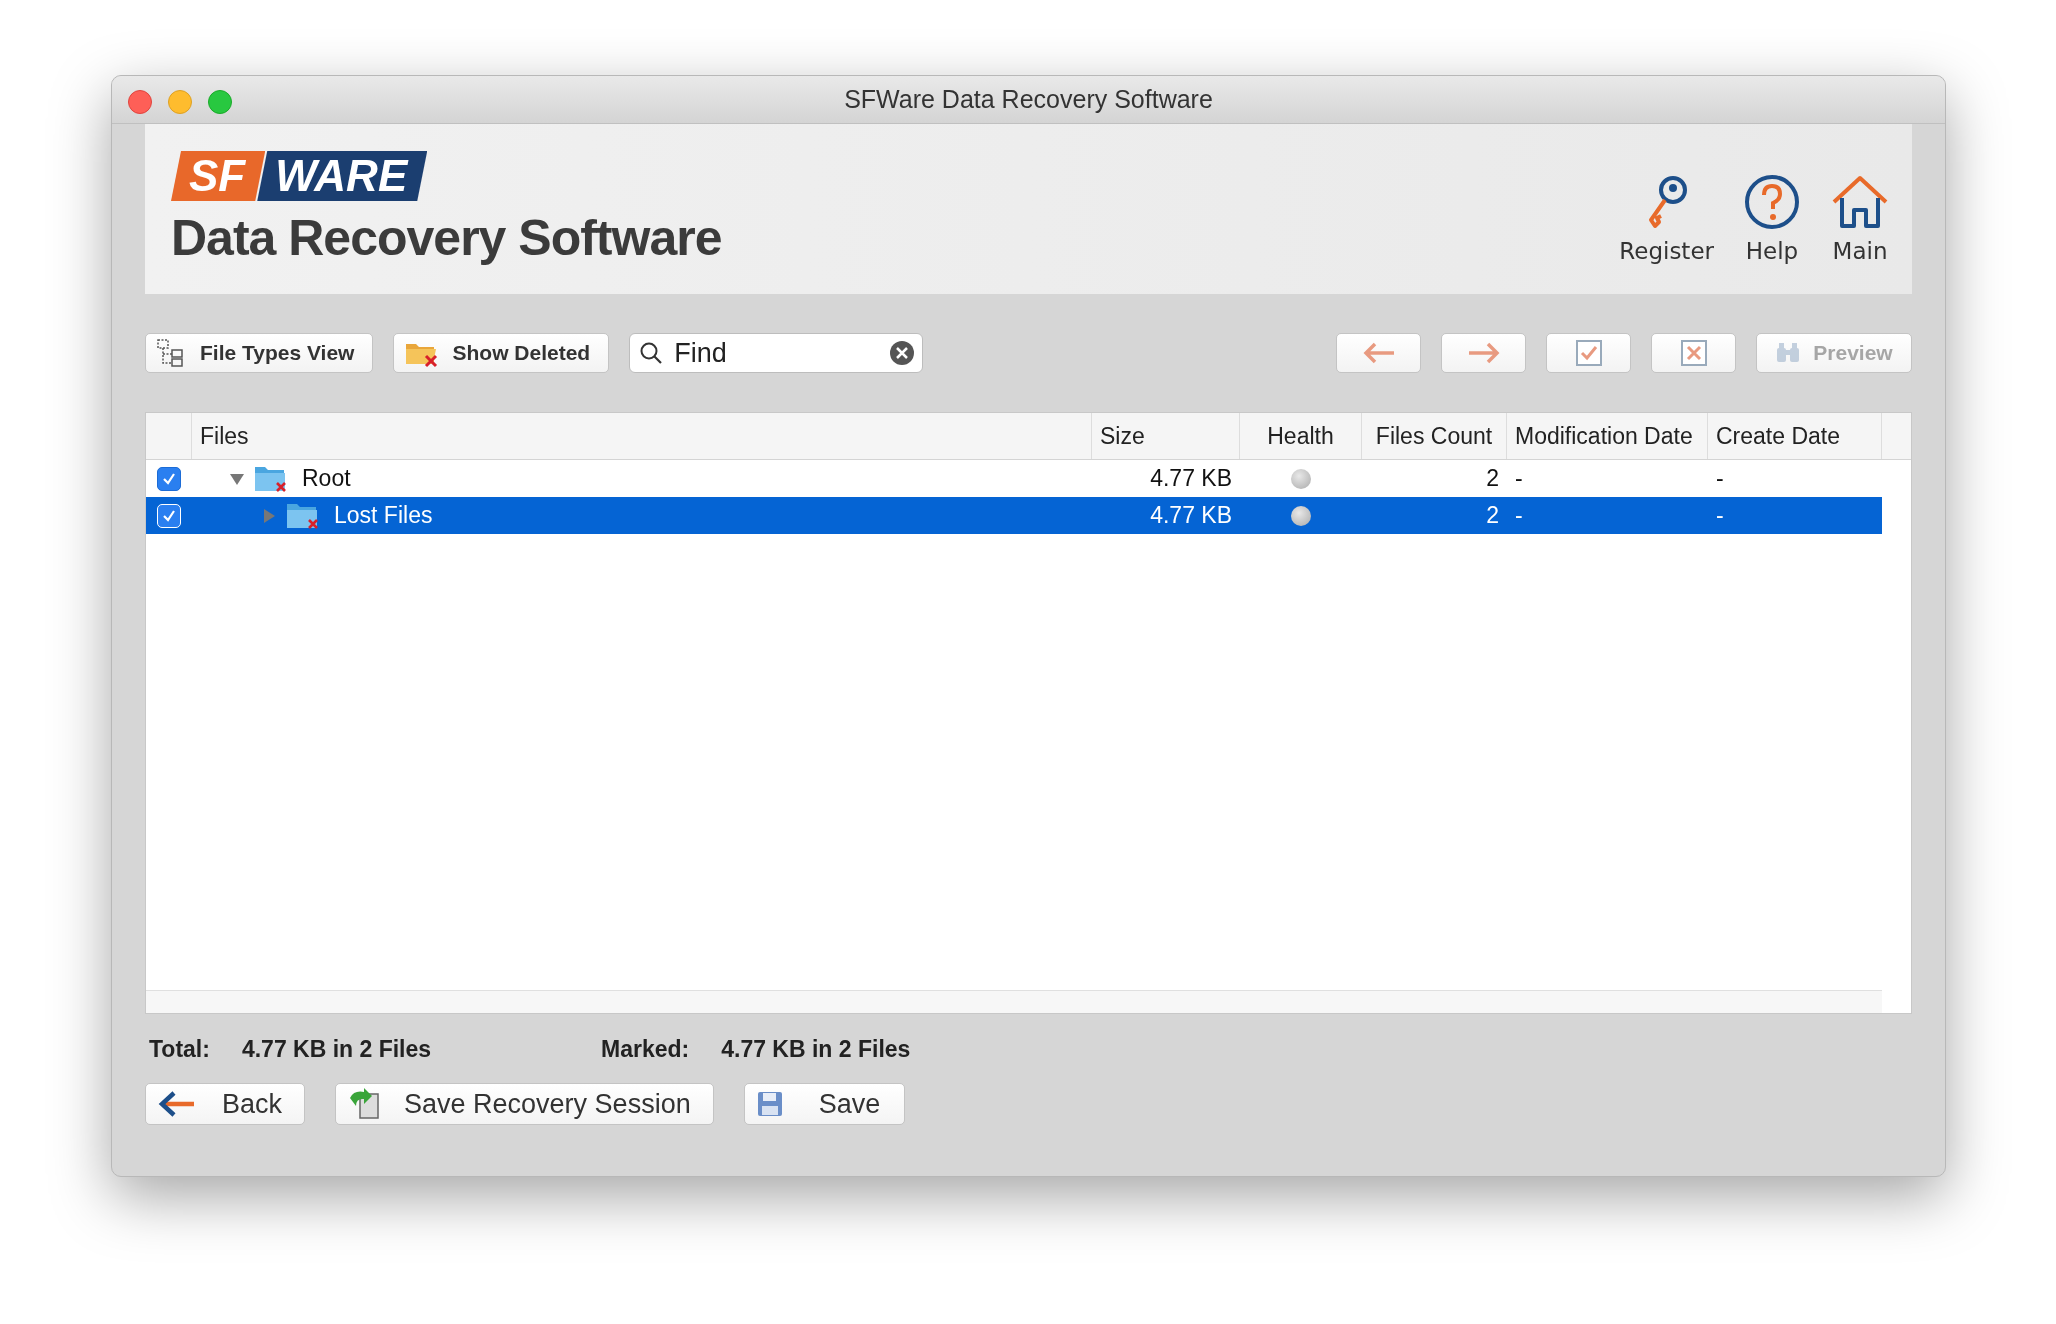 This screenshot has width=2056, height=1324. Describe the element at coordinates (1014, 478) in the screenshot. I see `table-row: Root 4.77 KB 2 - -` at that location.